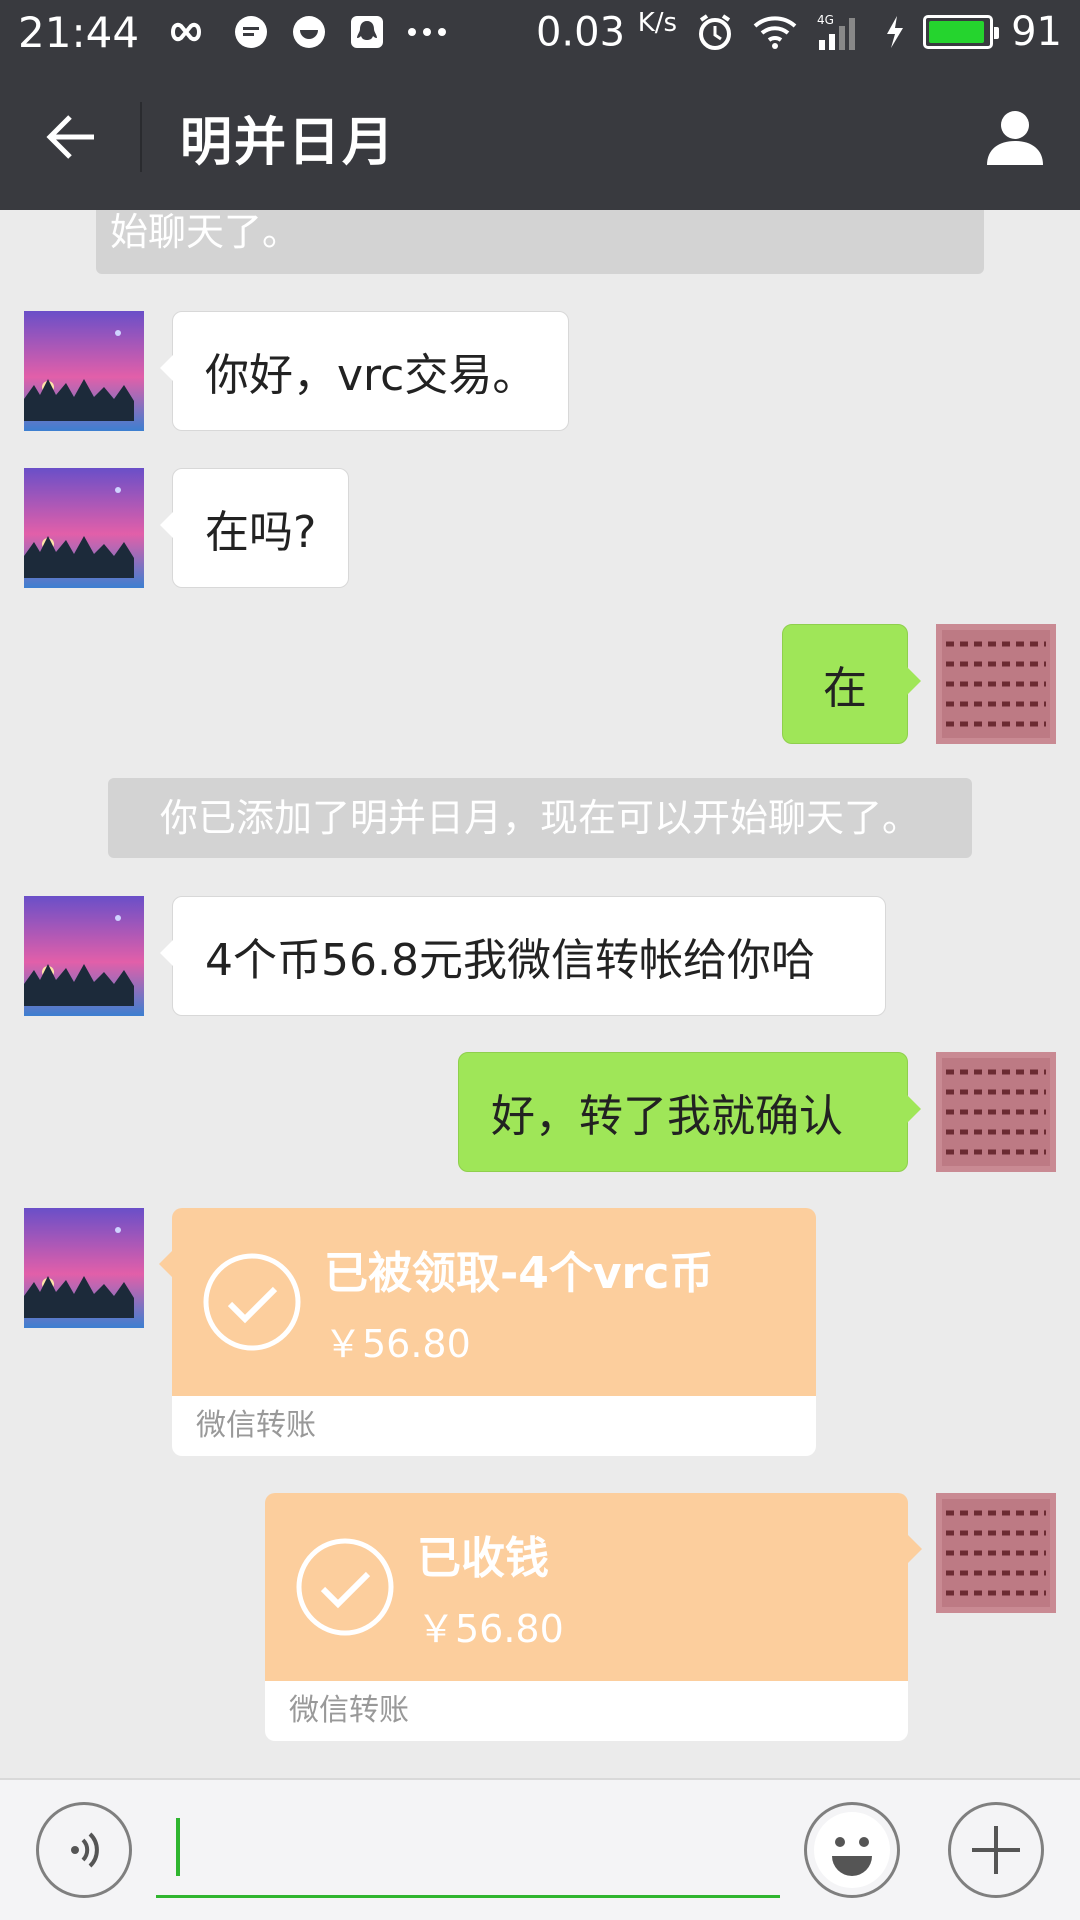 This screenshot has height=1920, width=1080. I want to click on emoji-button, so click(852, 1850).